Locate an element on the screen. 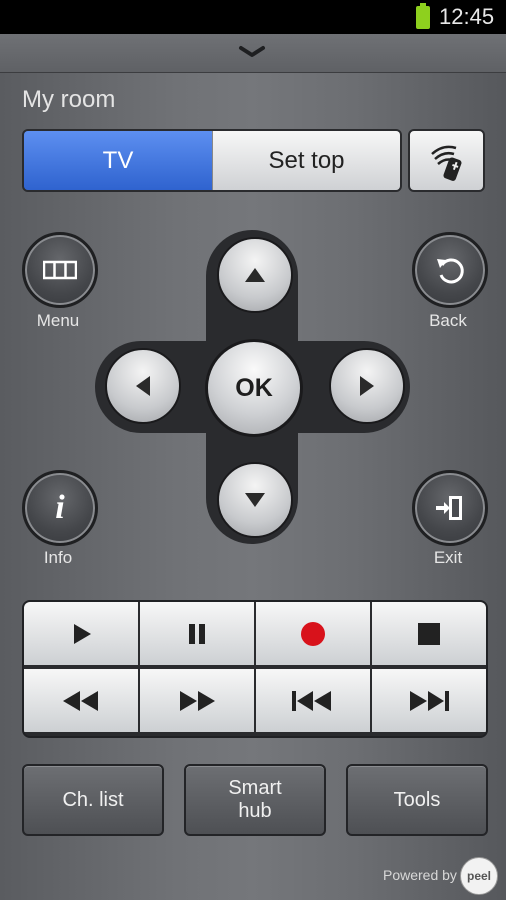 The width and height of the screenshot is (506, 900). ok-button: OK is located at coordinates (254, 388).